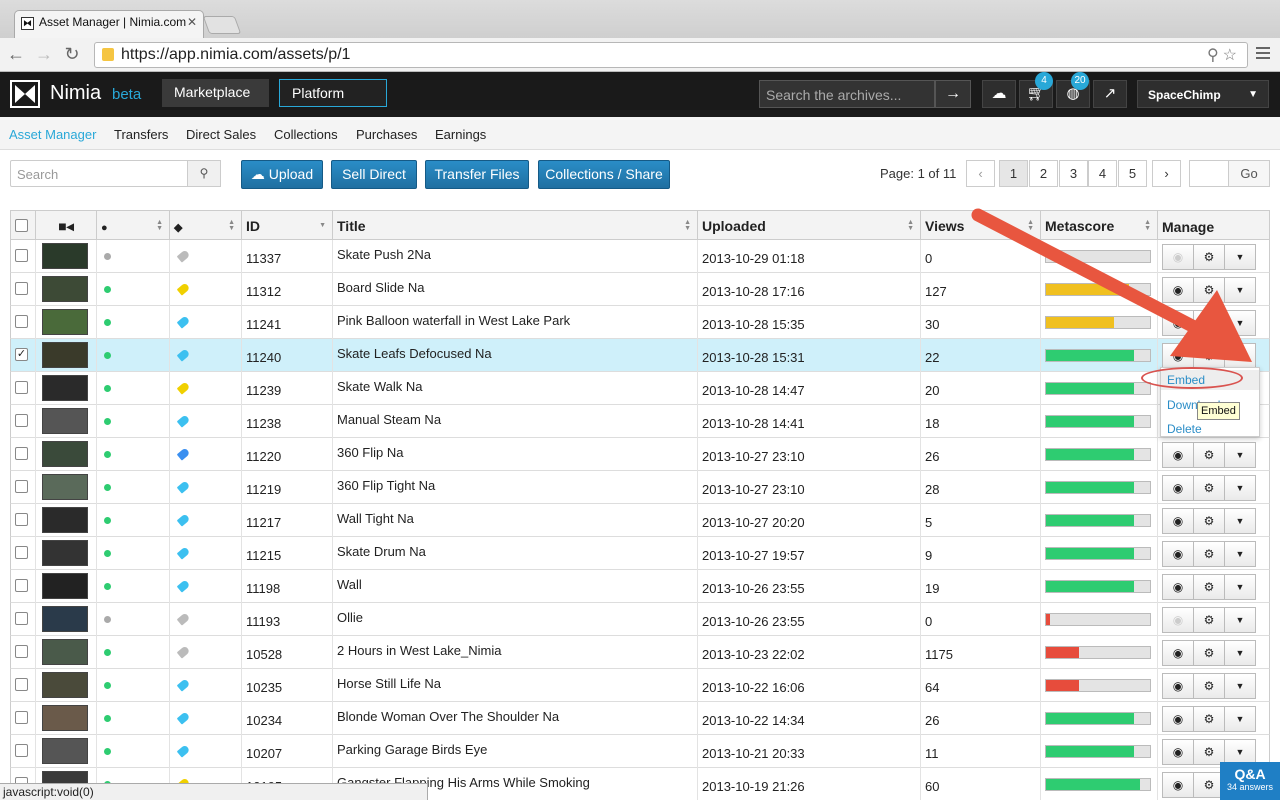 The height and width of the screenshot is (800, 1280). What do you see at coordinates (640, 553) in the screenshot?
I see `table-row: 11215 Skate Drum Na 2013-10-27 19:57 9 ◉ ⚙ ▼` at bounding box center [640, 553].